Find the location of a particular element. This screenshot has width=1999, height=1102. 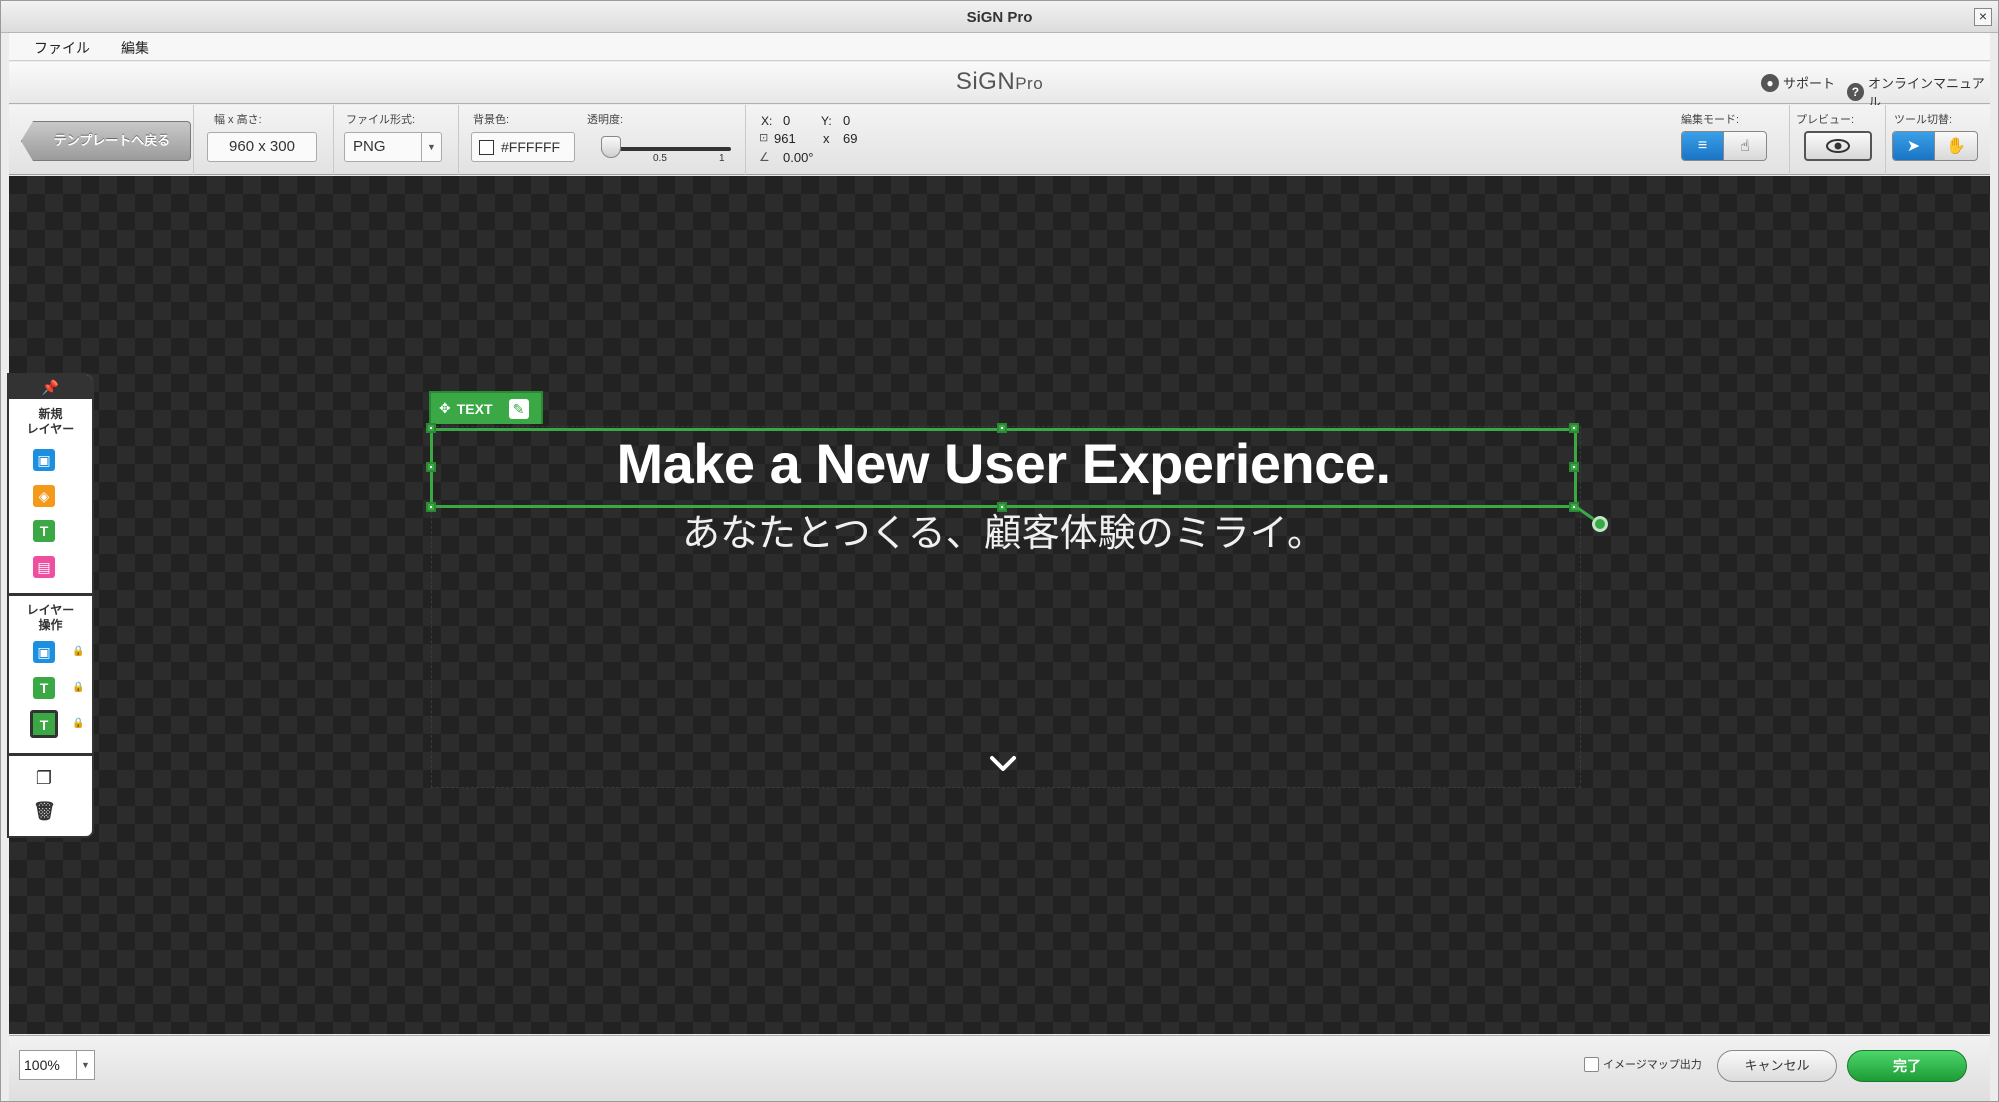

imagemap-label: イメージマップ出力 is located at coordinates (1652, 1065).